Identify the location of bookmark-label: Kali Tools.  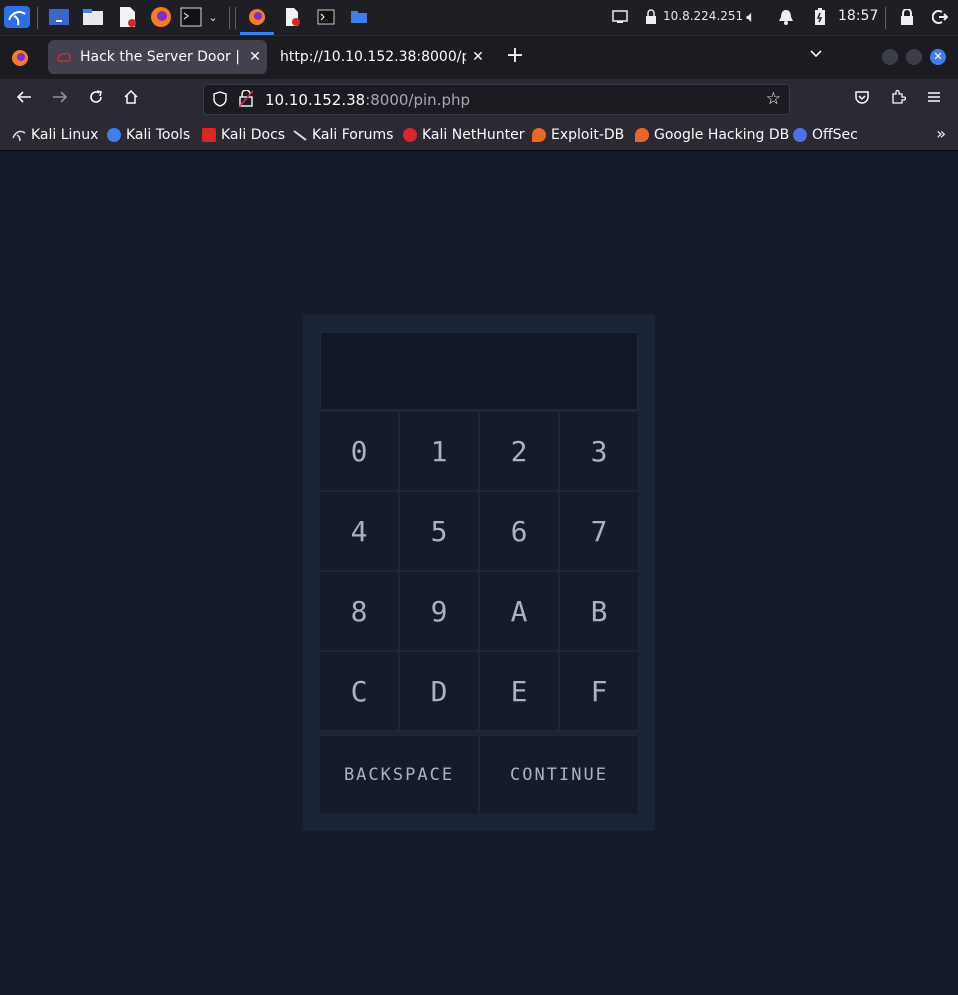
(158, 135).